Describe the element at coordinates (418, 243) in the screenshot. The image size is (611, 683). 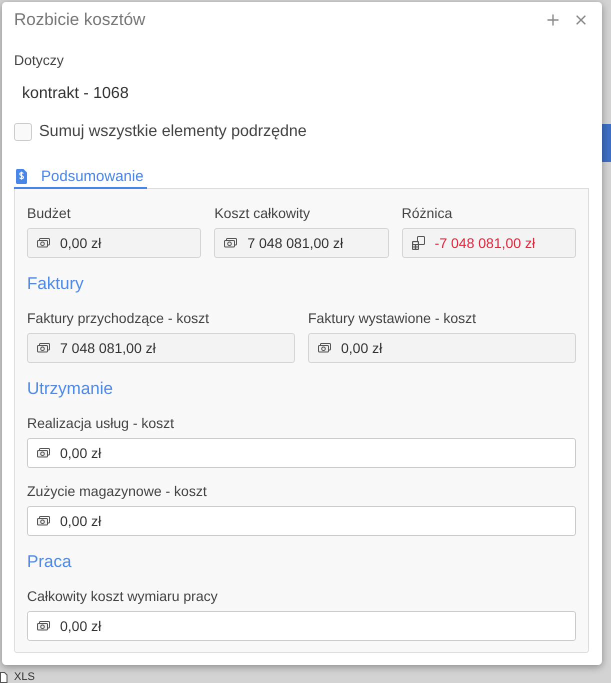
I see `calculator-icon` at that location.